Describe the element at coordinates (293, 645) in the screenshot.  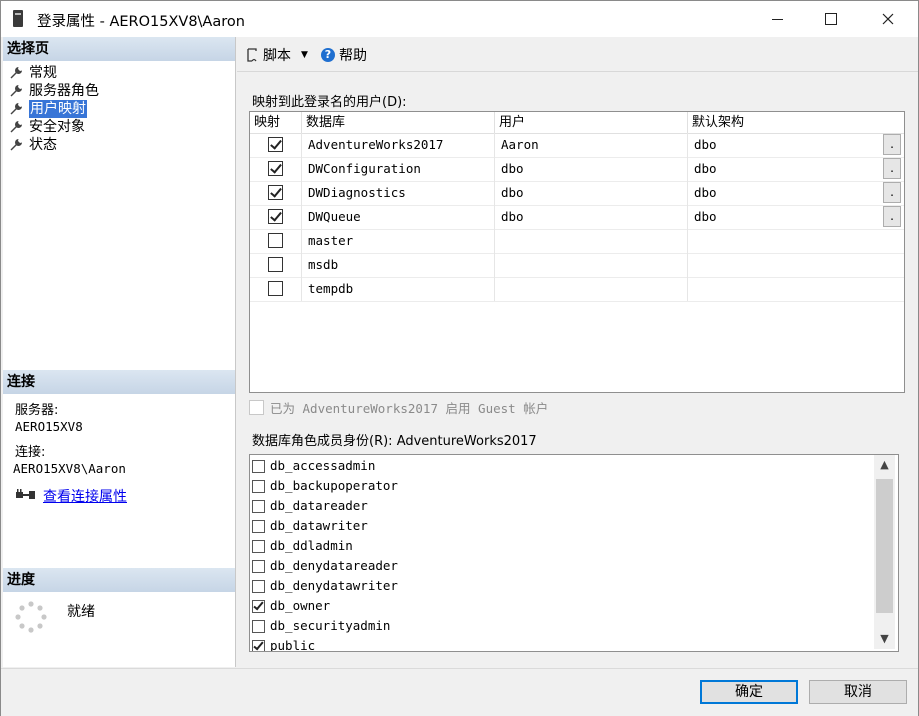
I see `role-name: public` at that location.